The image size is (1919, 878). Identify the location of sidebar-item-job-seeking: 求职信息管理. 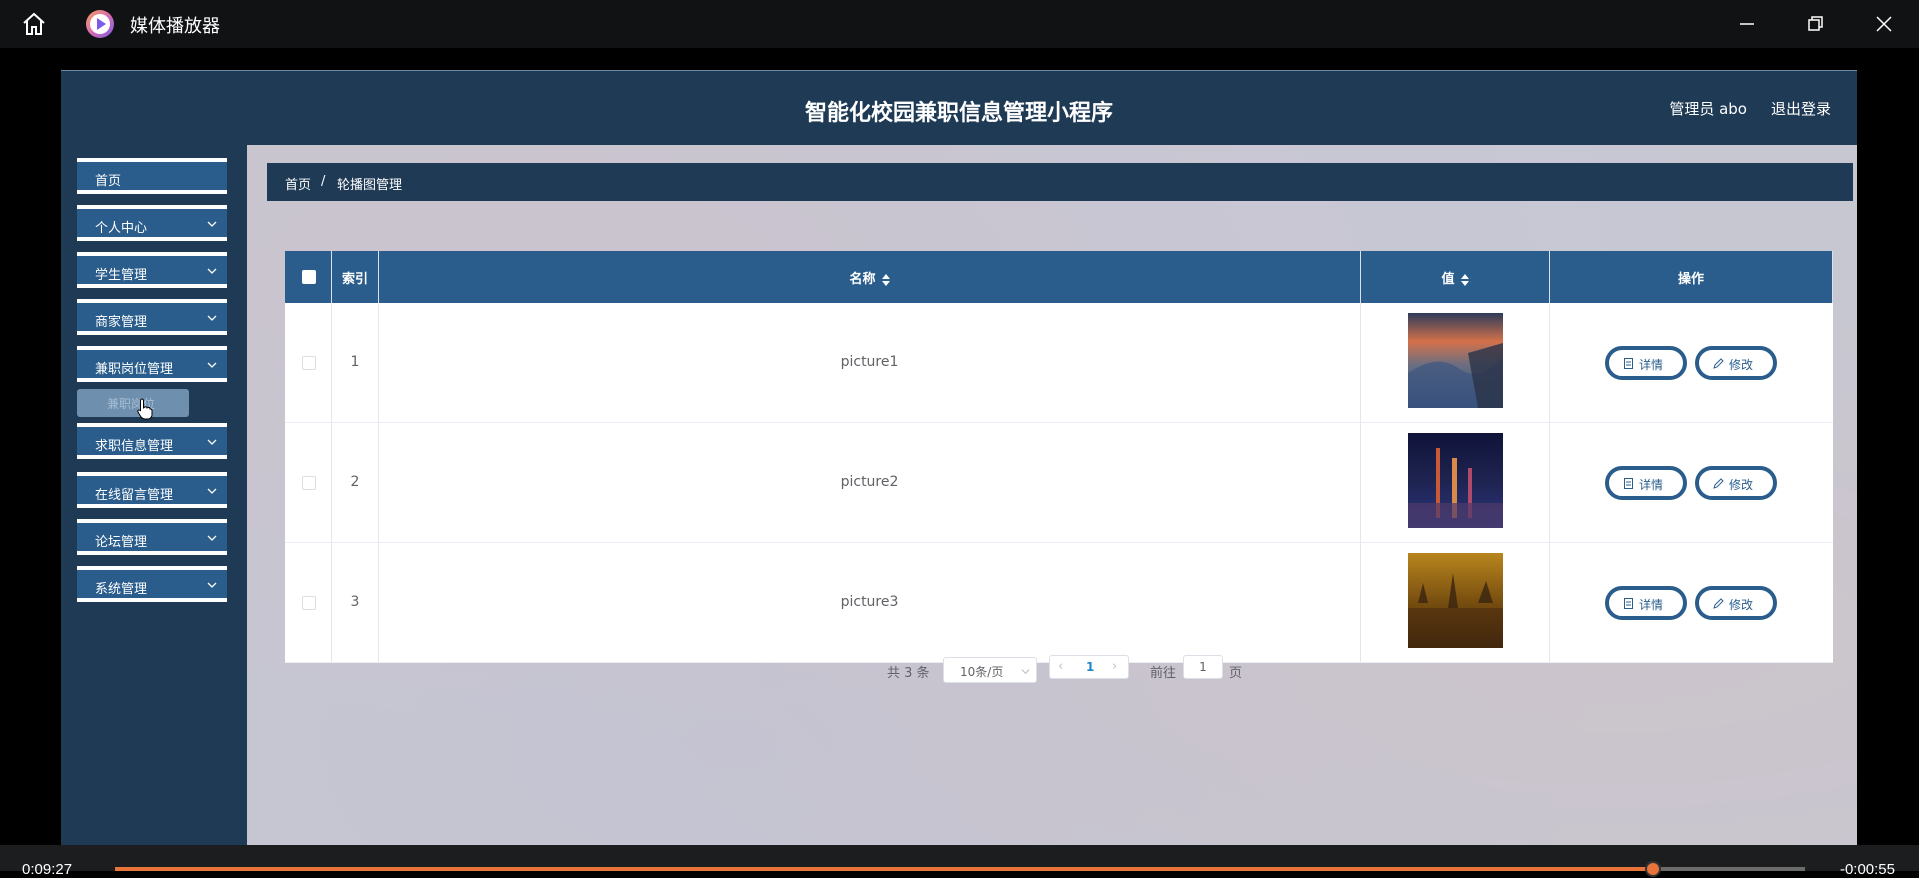
(152, 441).